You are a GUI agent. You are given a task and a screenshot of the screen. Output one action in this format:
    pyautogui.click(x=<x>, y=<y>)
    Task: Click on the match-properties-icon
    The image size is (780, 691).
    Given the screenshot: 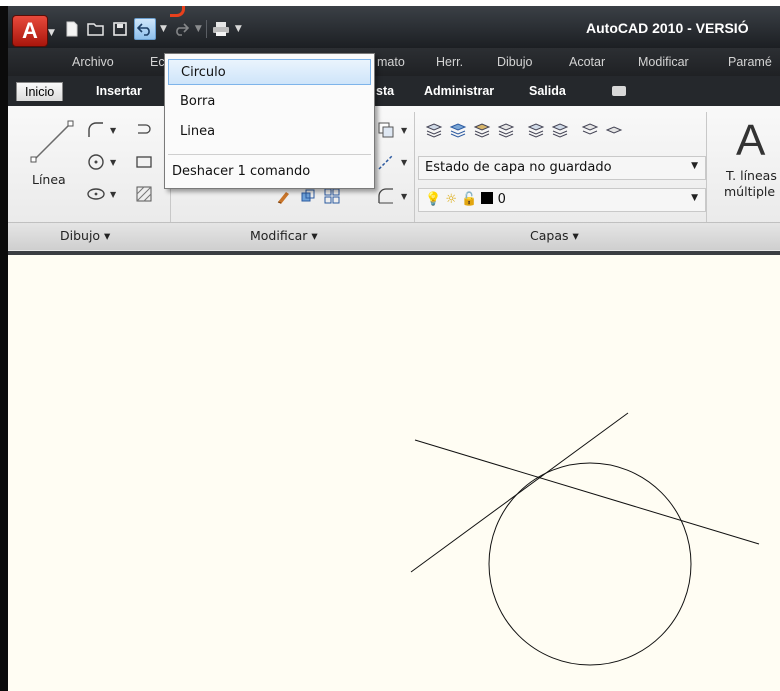 What is the action you would take?
    pyautogui.click(x=284, y=196)
    